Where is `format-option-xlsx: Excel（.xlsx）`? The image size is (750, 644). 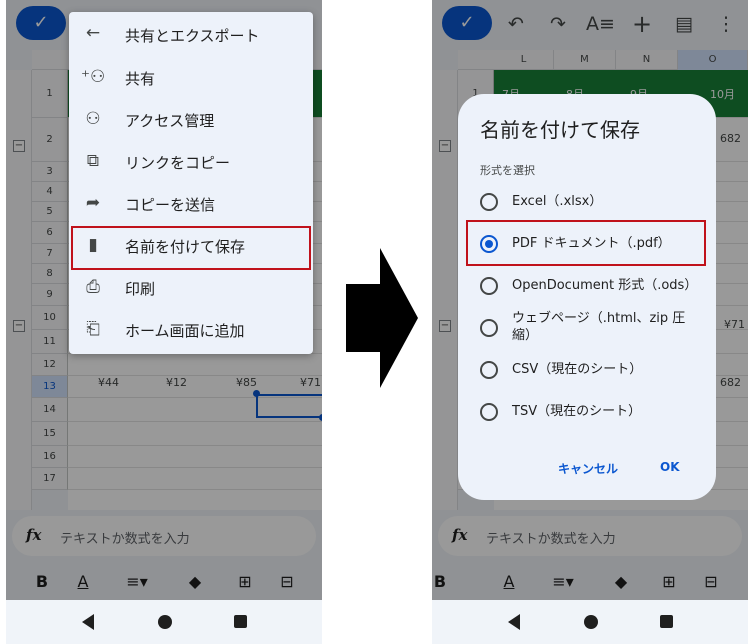 format-option-xlsx: Excel（.xlsx） is located at coordinates (587, 201).